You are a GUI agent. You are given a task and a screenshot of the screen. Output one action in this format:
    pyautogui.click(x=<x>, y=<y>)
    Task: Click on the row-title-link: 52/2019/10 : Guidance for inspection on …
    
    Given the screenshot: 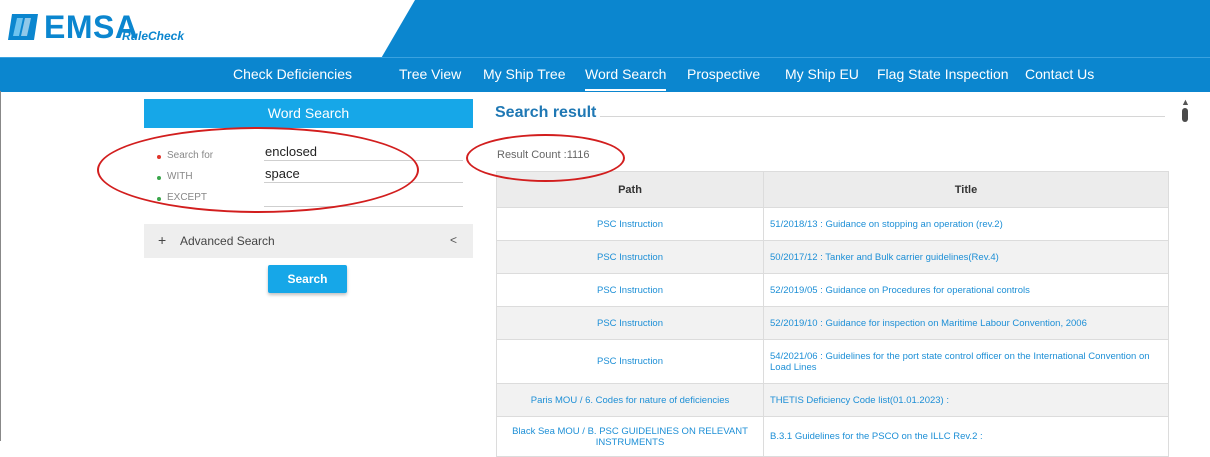 What is the action you would take?
    pyautogui.click(x=966, y=323)
    